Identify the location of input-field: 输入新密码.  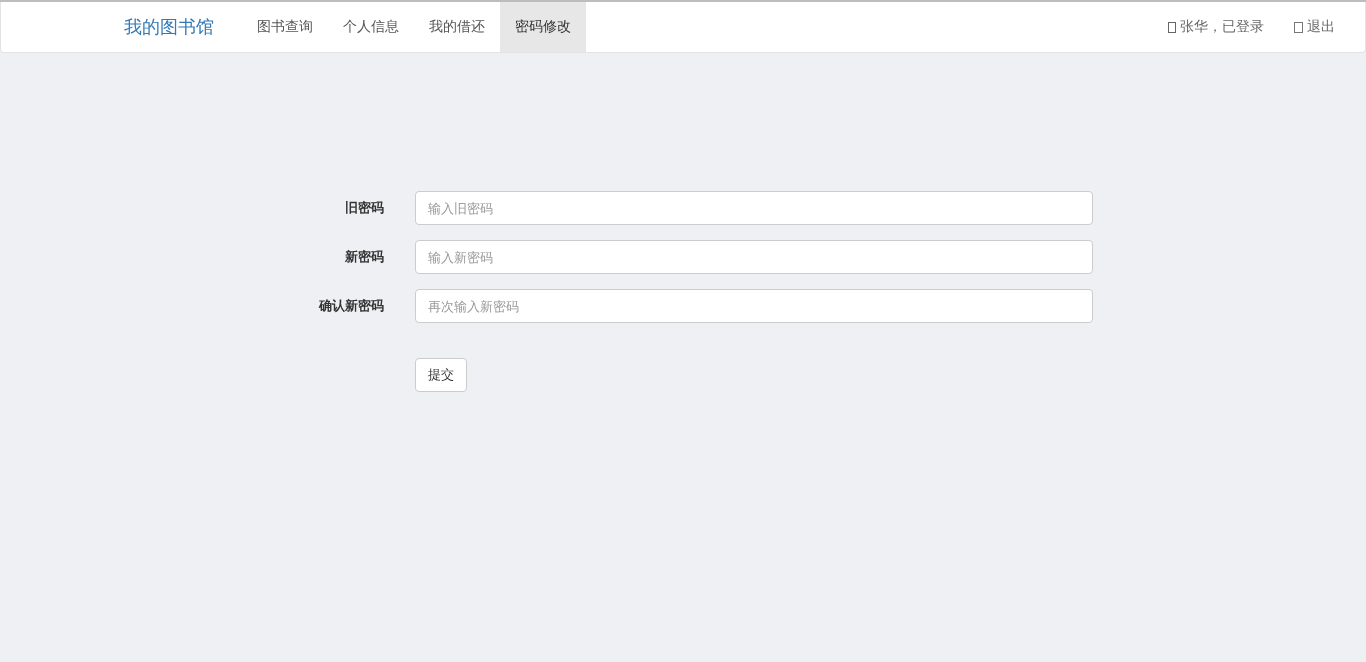
(754, 257).